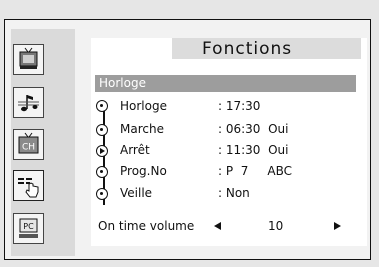 The height and width of the screenshot is (267, 379). Describe the element at coordinates (142, 129) in the screenshot. I see `setting-label: Marche` at that location.